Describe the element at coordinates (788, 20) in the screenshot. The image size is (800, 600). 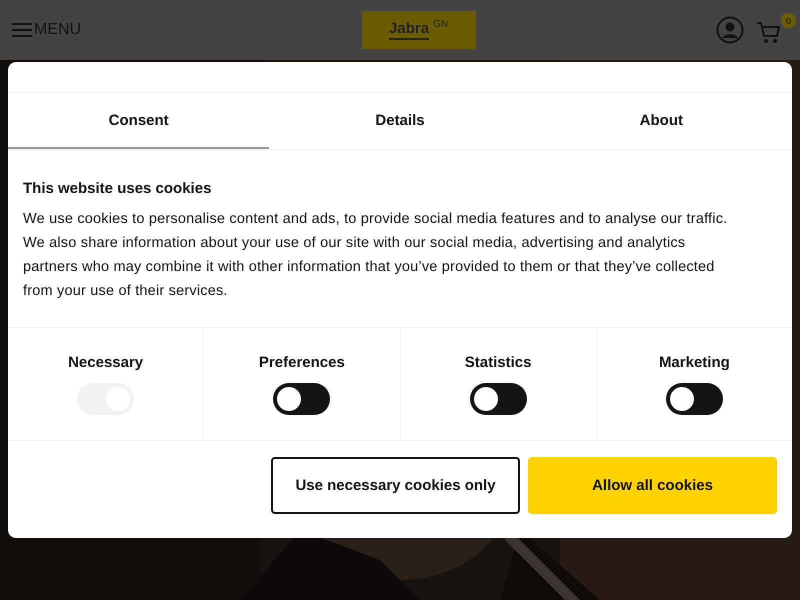
I see `cart-count-badge: 0` at that location.